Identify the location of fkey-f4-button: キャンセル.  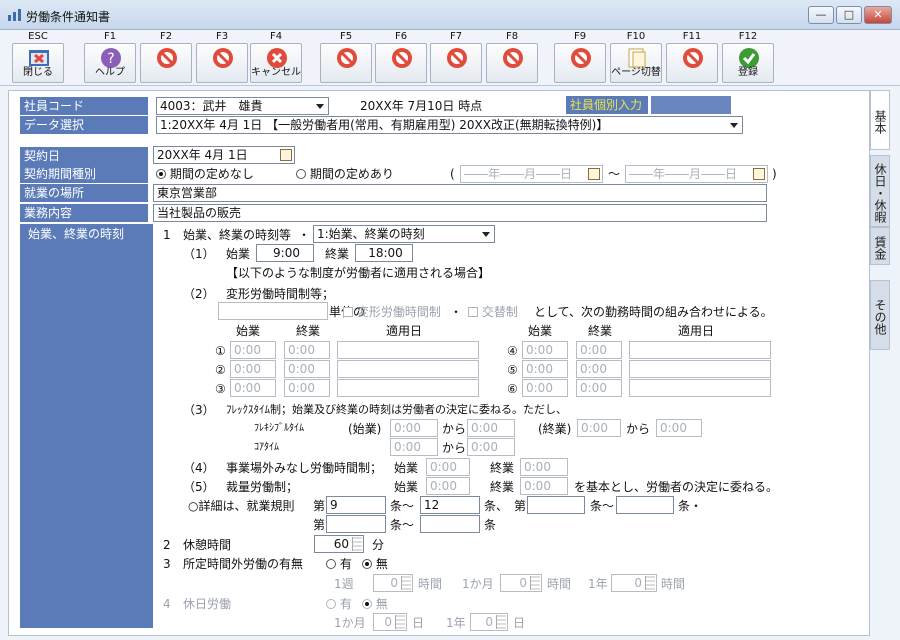
(276, 63).